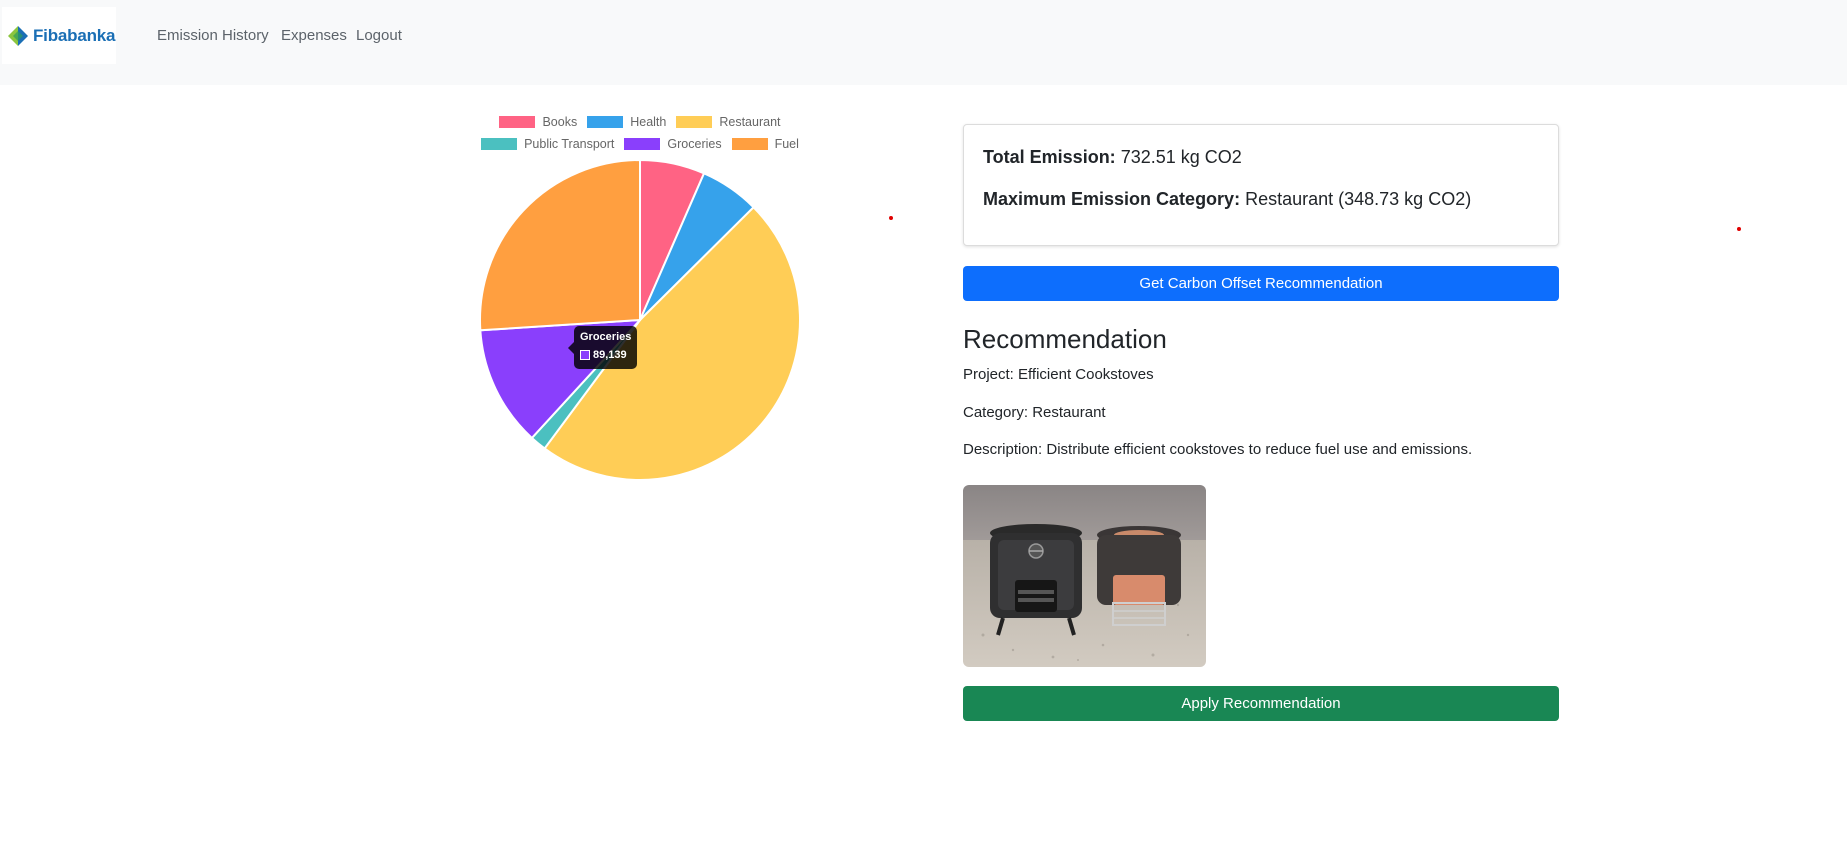 Image resolution: width=1847 pixels, height=862 pixels. What do you see at coordinates (750, 122) in the screenshot?
I see `legend-label: Restaurant` at bounding box center [750, 122].